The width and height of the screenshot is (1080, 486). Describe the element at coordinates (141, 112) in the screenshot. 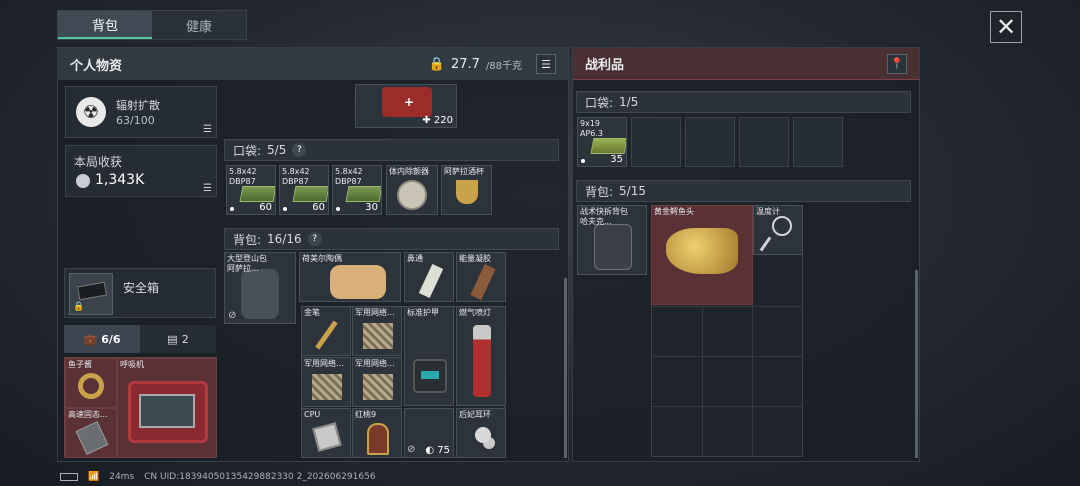

I see `radiation-card: ☢ 辐射扩散 63/100 ☰` at that location.